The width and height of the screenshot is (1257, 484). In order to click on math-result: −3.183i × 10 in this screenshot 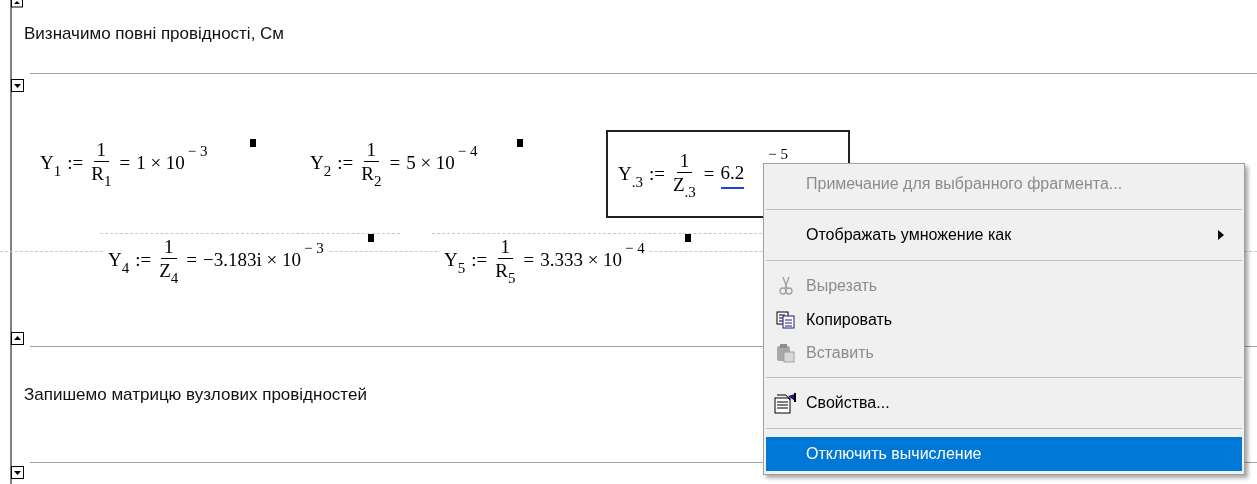, I will do `click(252, 259)`.